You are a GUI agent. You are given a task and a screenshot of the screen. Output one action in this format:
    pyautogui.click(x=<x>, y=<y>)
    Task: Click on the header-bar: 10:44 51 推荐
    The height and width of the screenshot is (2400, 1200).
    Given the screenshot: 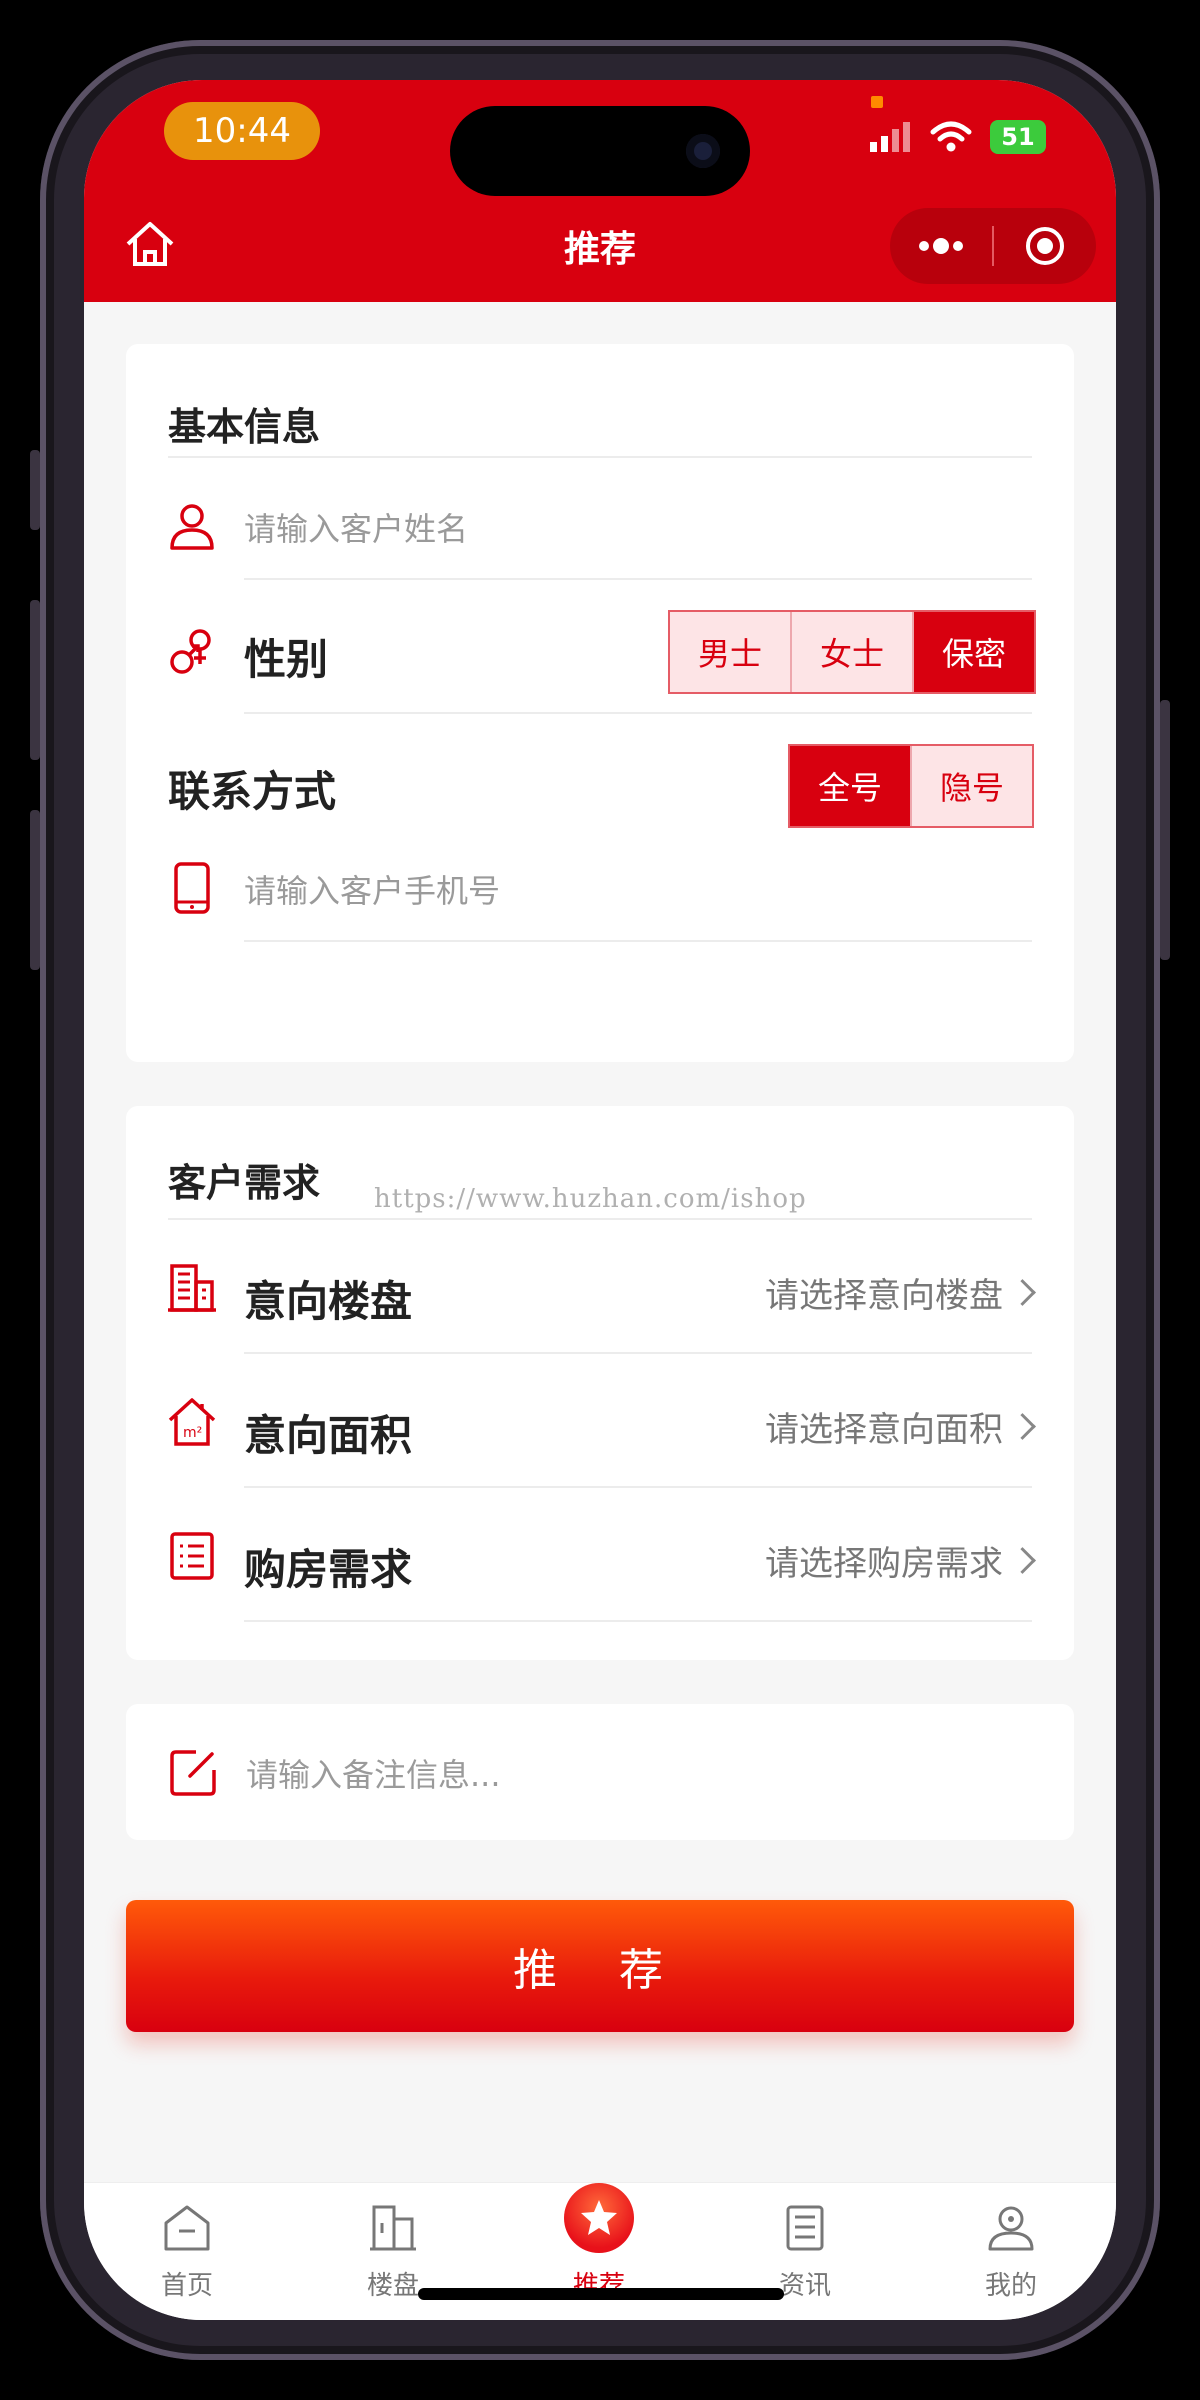 What is the action you would take?
    pyautogui.click(x=600, y=191)
    